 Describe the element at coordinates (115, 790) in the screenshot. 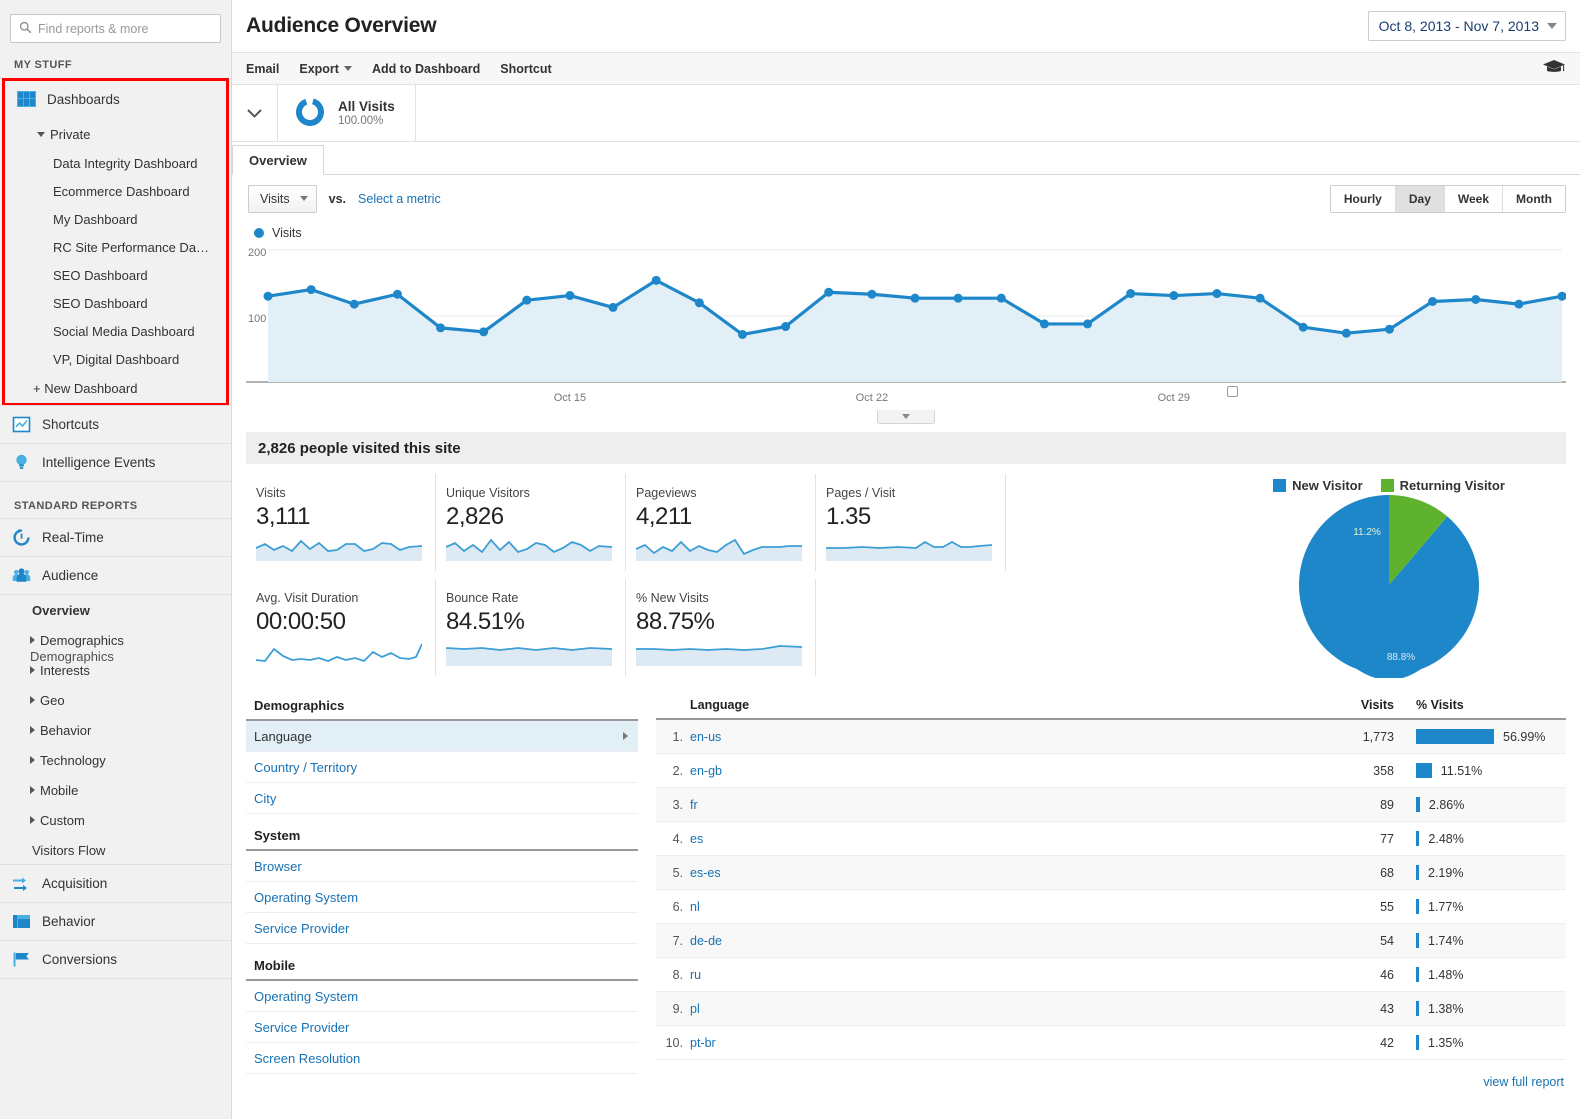

I see `sidebar-item-mobile: Mobile` at that location.